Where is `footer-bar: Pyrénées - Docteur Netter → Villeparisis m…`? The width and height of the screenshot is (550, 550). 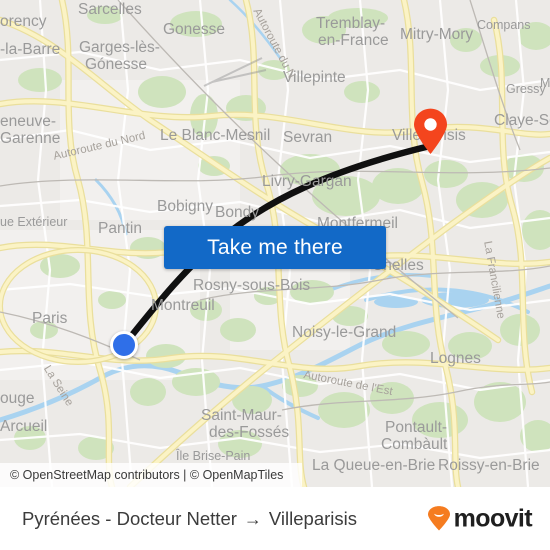 footer-bar: Pyrénées - Docteur Netter → Villeparisis m… is located at coordinates (275, 518).